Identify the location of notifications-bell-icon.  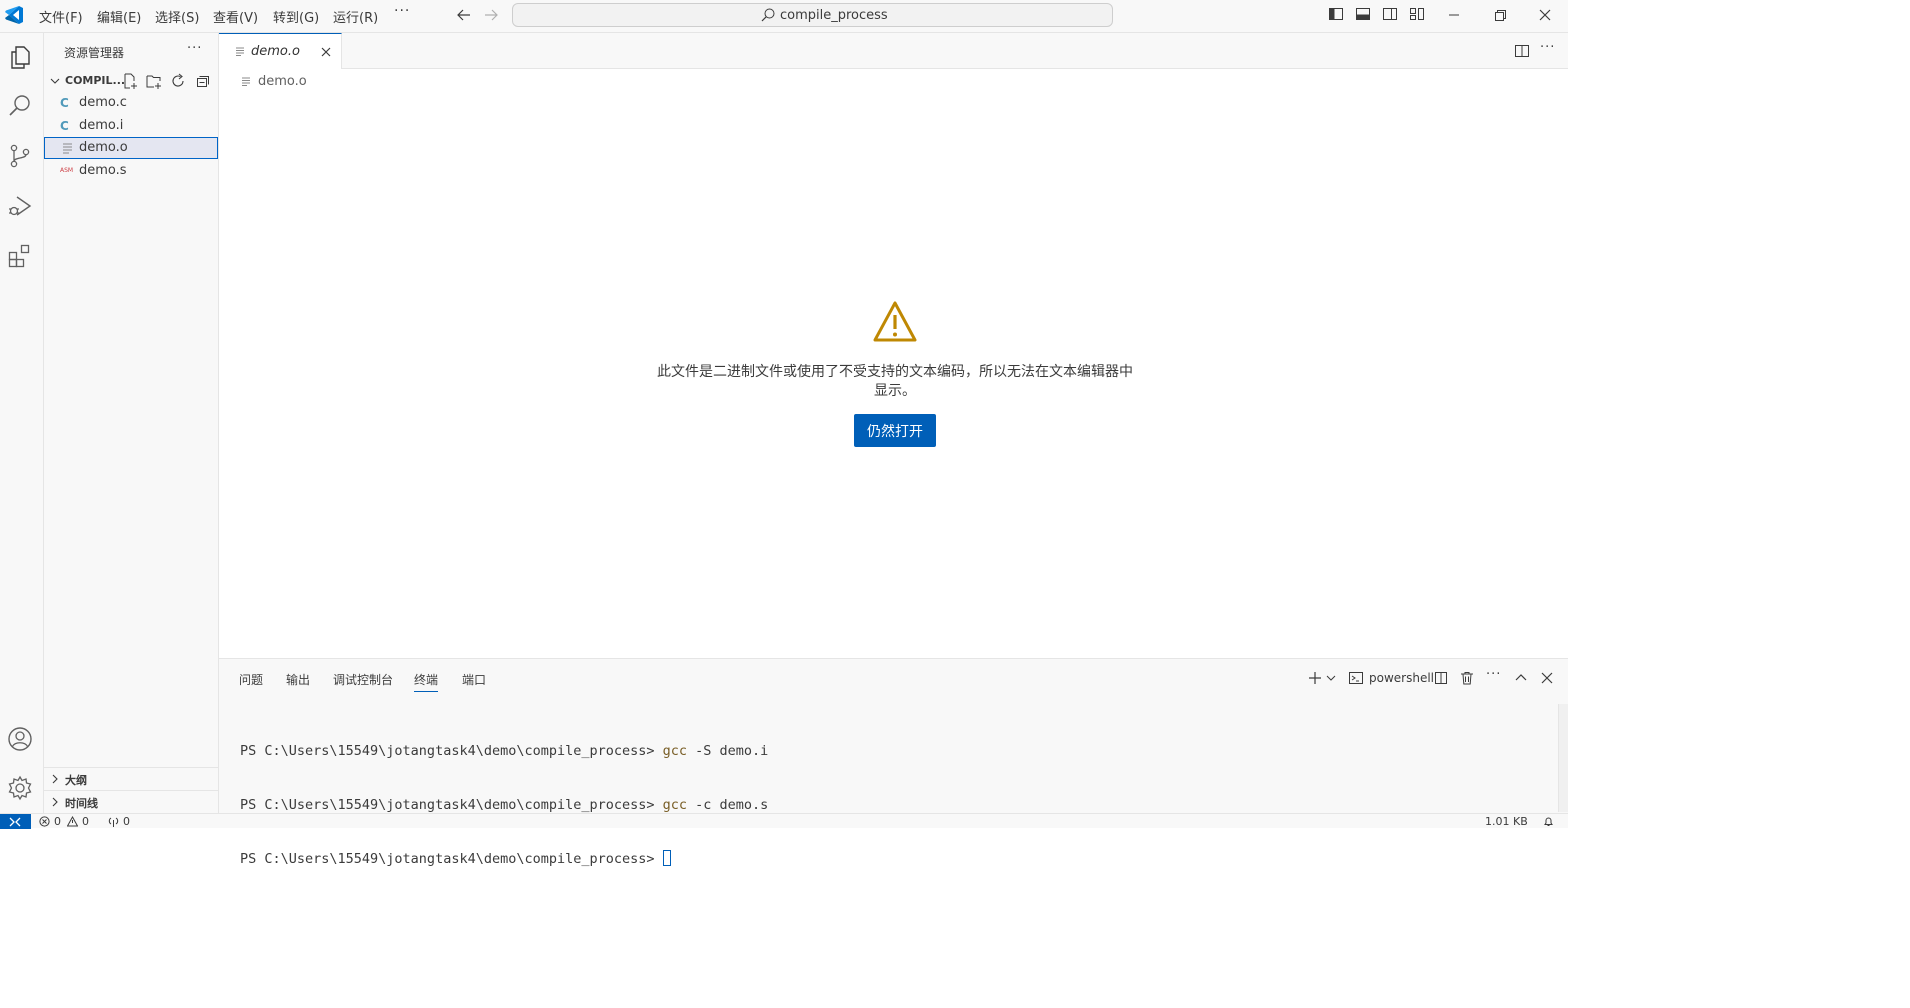
(1548, 821).